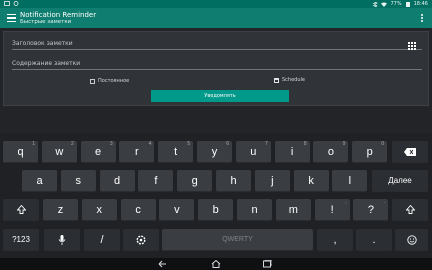 The width and height of the screenshot is (432, 270). I want to click on persistent-option: Постоянное, so click(109, 81).